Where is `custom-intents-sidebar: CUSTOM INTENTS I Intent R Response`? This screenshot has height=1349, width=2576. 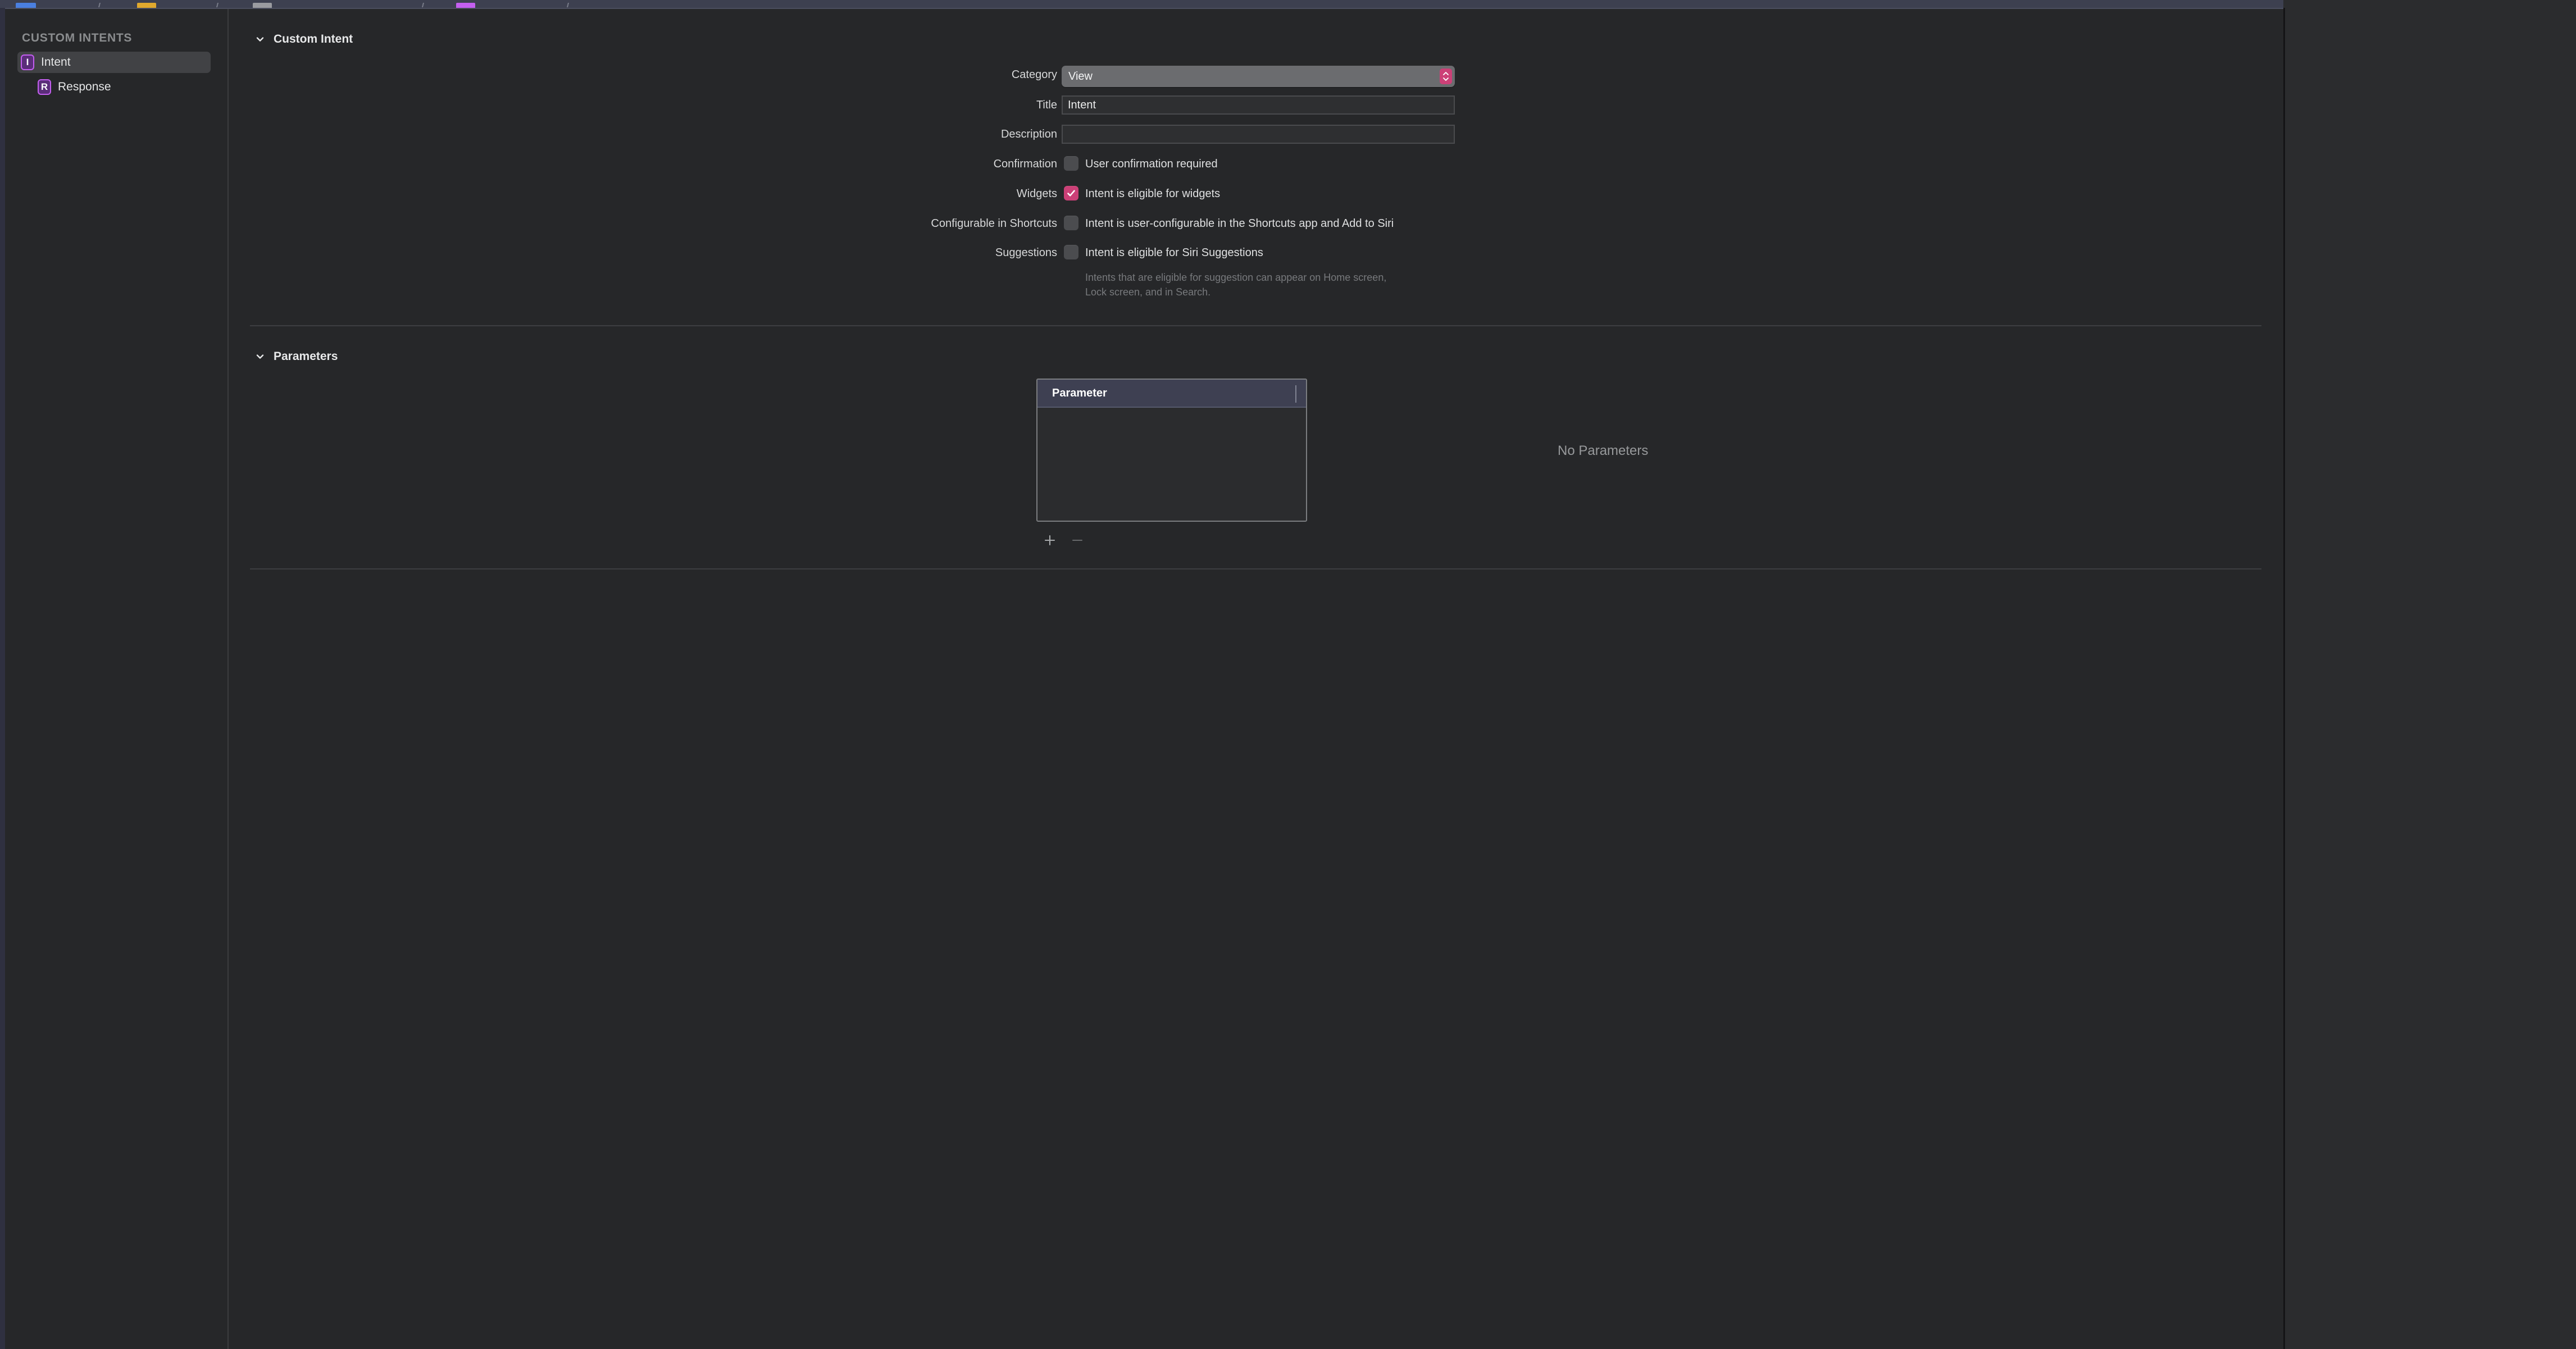
custom-intents-sidebar: CUSTOM INTENTS I Intent R Response is located at coordinates (117, 679).